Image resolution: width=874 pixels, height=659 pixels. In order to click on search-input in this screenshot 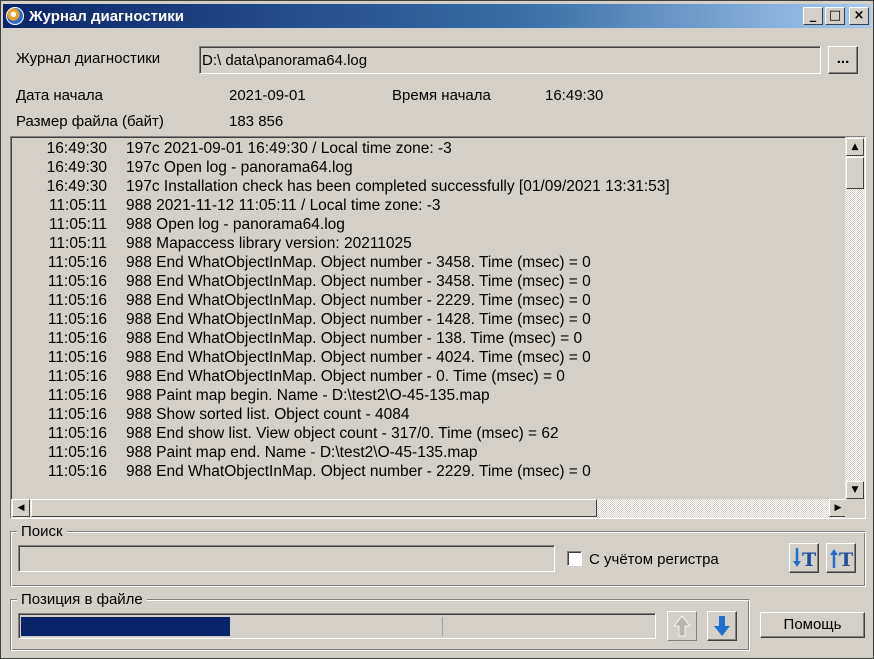, I will do `click(286, 558)`.